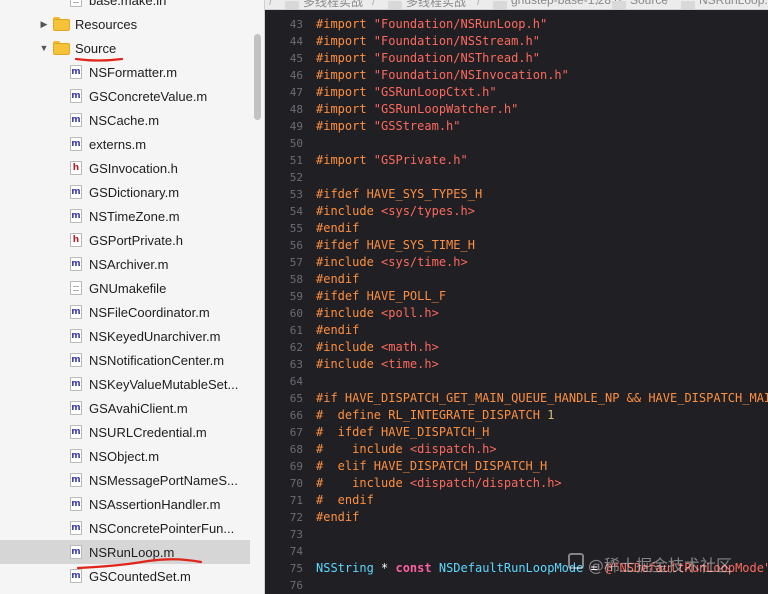 The width and height of the screenshot is (768, 594). I want to click on navigator-file-row: h GSInvocation.h, so click(125, 168).